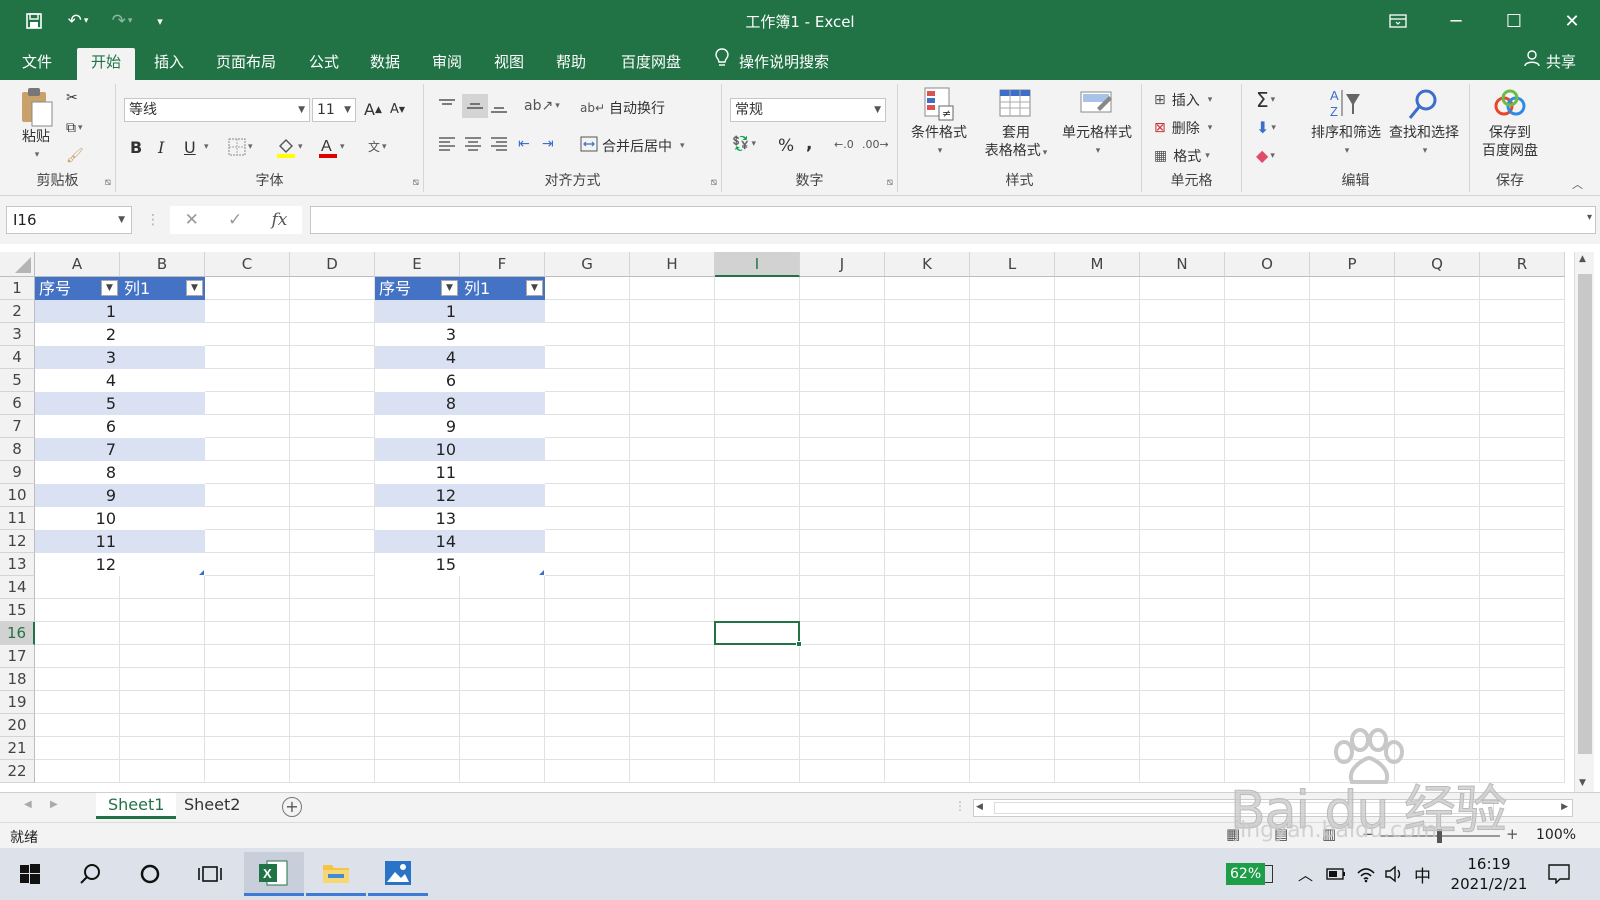 The width and height of the screenshot is (1600, 900). I want to click on new-sheet-icon: +, so click(292, 807).